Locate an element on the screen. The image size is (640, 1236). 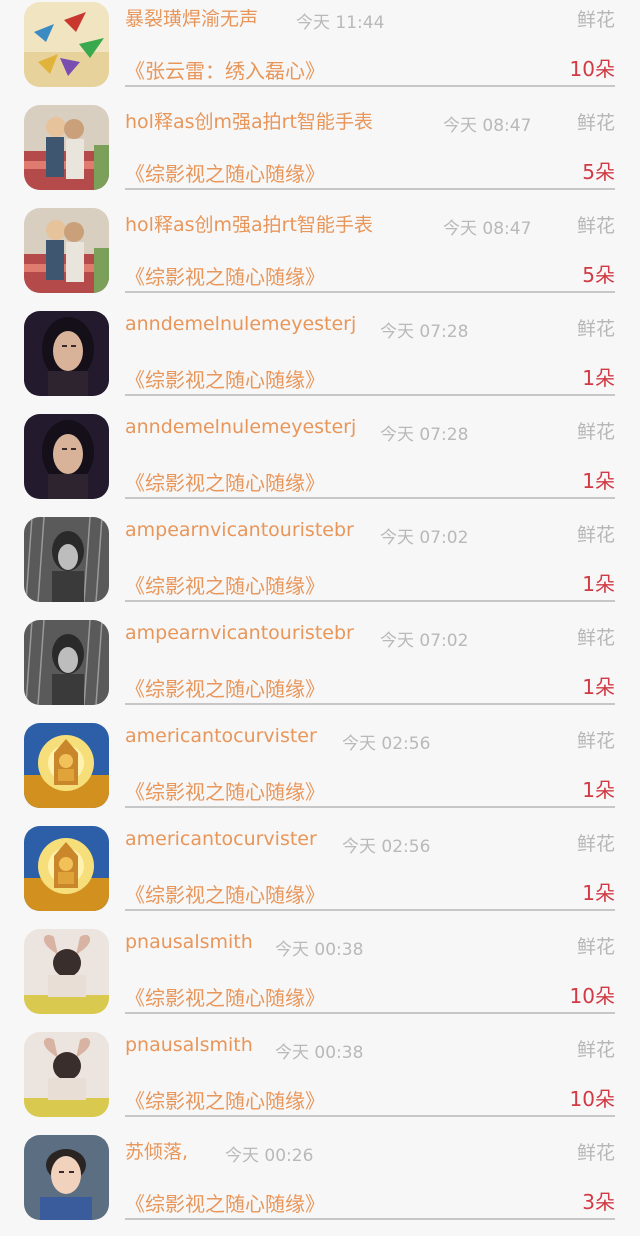
paper-cranes-avatar-icon is located at coordinates (66, 44).